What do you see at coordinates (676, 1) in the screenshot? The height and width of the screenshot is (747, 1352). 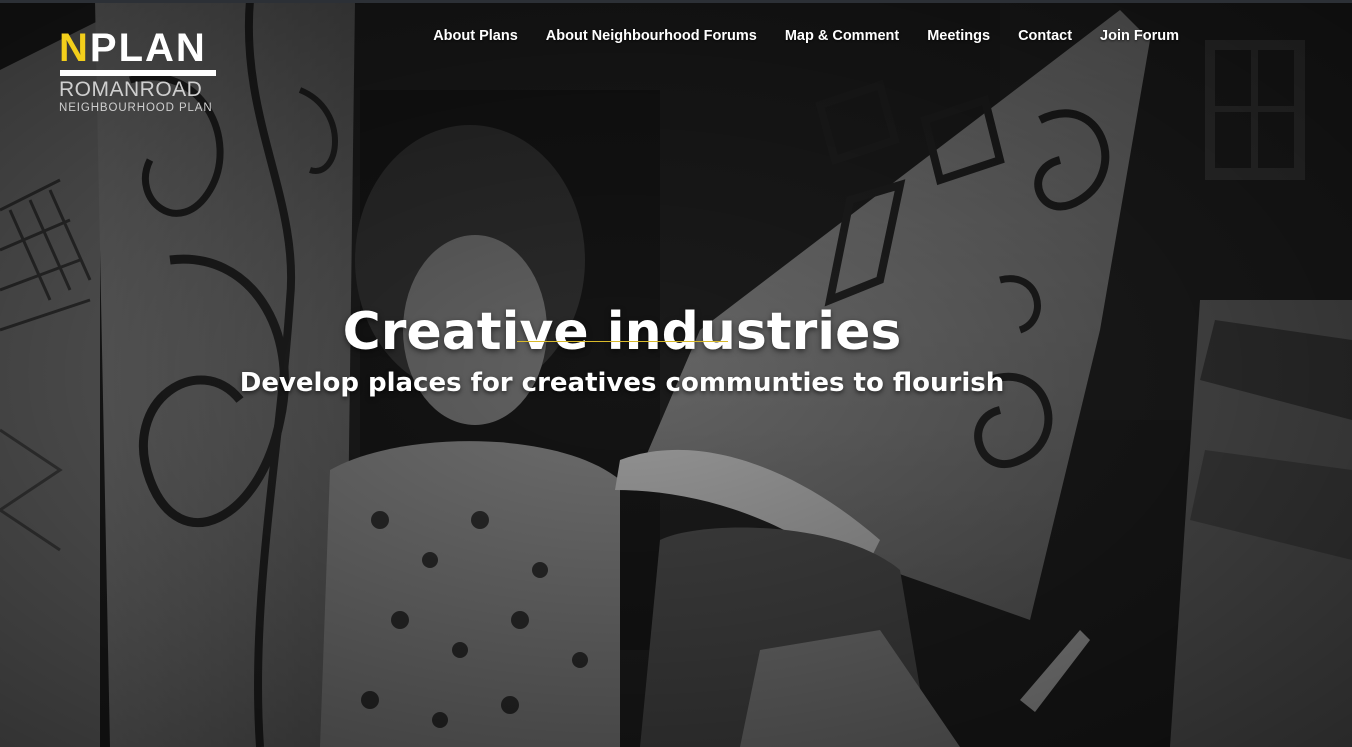 I see `top-border` at bounding box center [676, 1].